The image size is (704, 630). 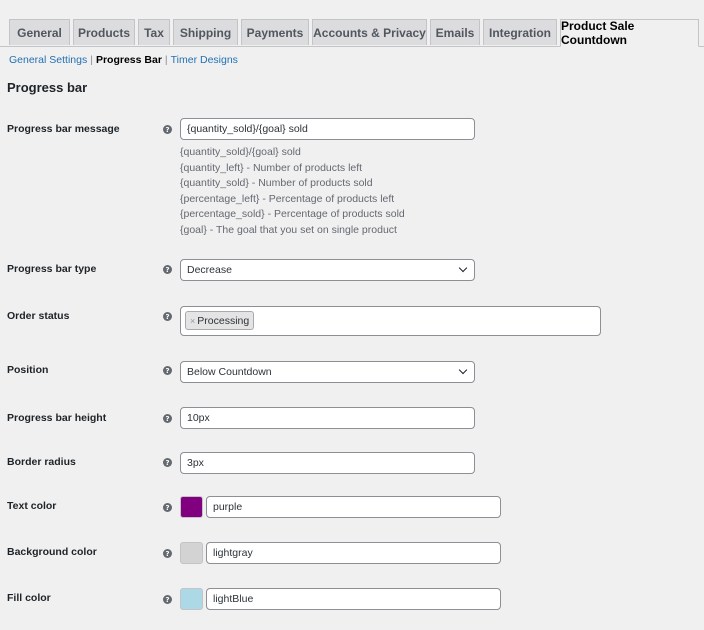 What do you see at coordinates (41, 462) in the screenshot?
I see `border-radius-label: Border radius` at bounding box center [41, 462].